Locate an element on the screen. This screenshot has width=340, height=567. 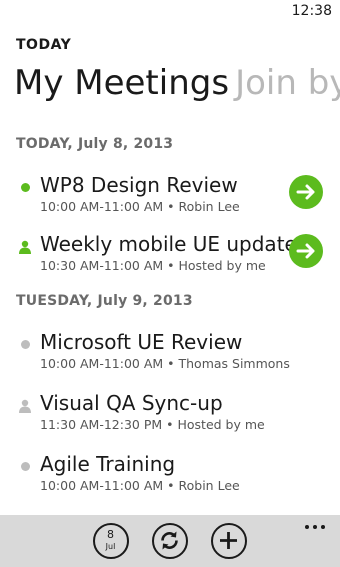
sync-button is located at coordinates (170, 541).